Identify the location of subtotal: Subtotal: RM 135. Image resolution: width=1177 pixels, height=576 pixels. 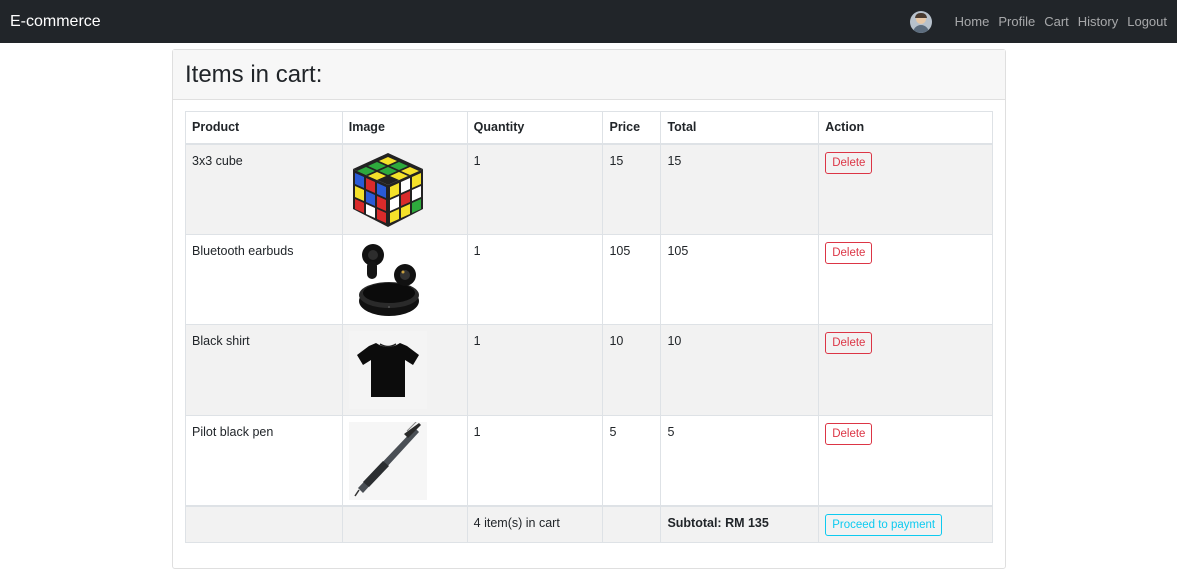
(740, 523).